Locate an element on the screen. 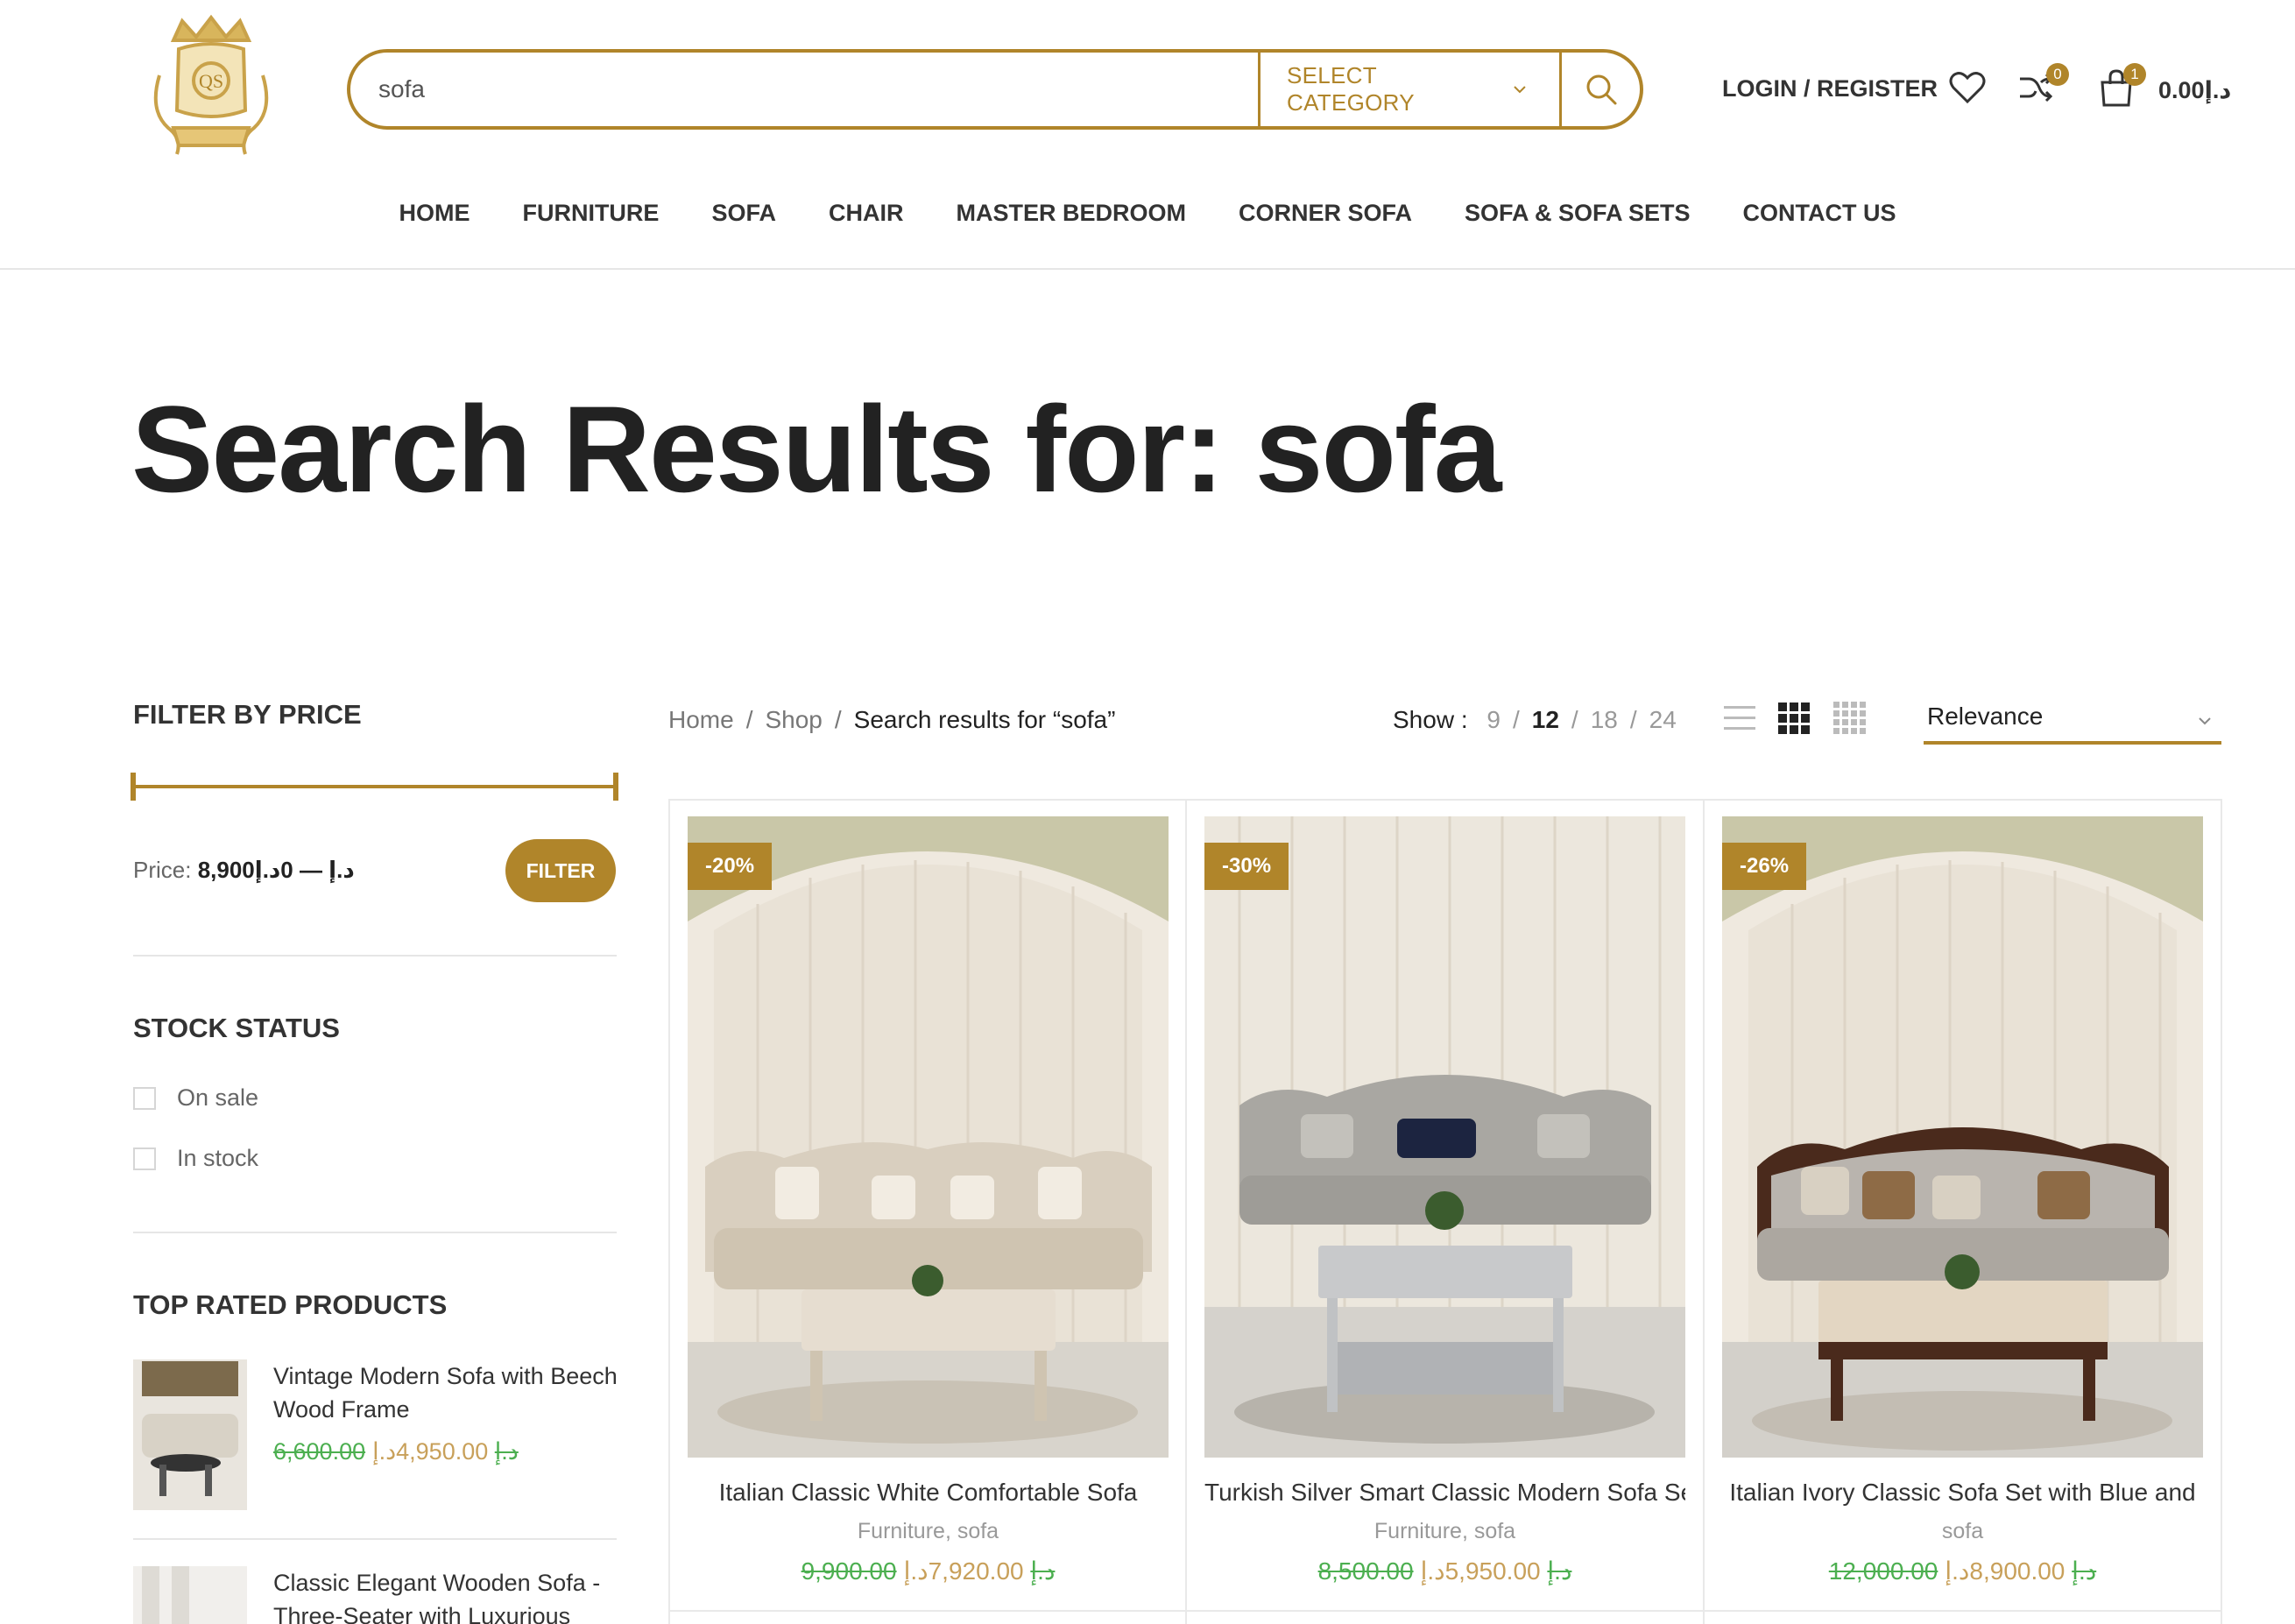 The height and width of the screenshot is (1624, 2295). search-input is located at coordinates (804, 89).